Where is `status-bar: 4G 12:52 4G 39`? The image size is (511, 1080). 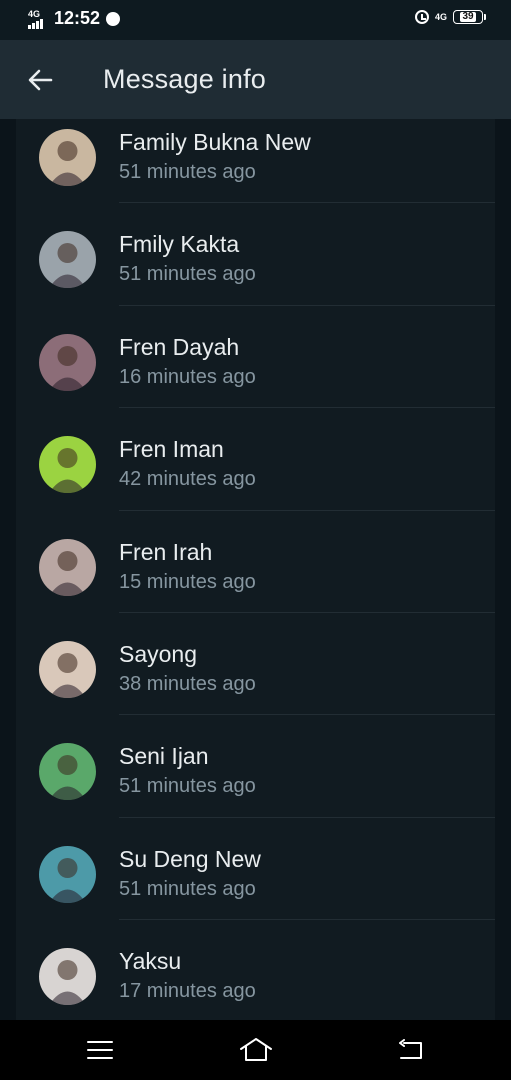
status-bar: 4G 12:52 4G 39 is located at coordinates (255, 20).